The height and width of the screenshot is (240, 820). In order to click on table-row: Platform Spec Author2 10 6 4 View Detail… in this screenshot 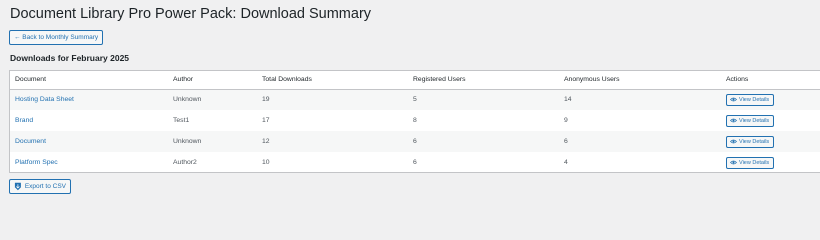, I will do `click(415, 162)`.